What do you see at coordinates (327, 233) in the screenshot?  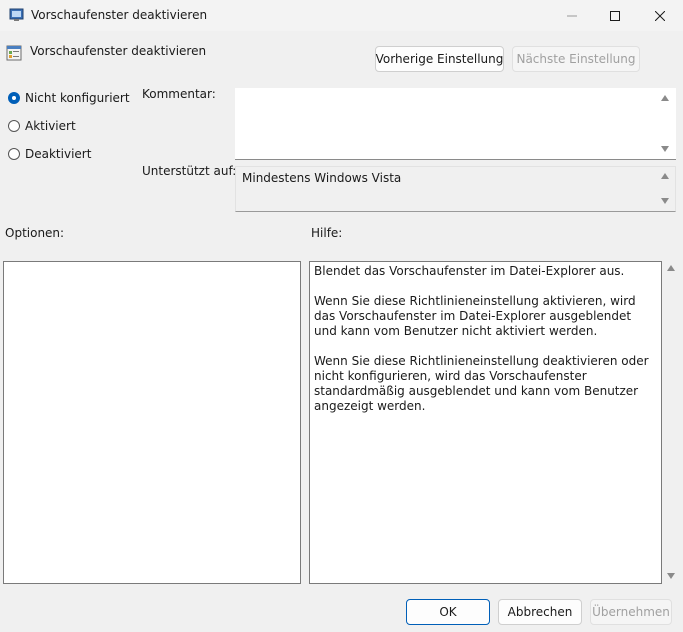 I see `help-label: Hilfe:` at bounding box center [327, 233].